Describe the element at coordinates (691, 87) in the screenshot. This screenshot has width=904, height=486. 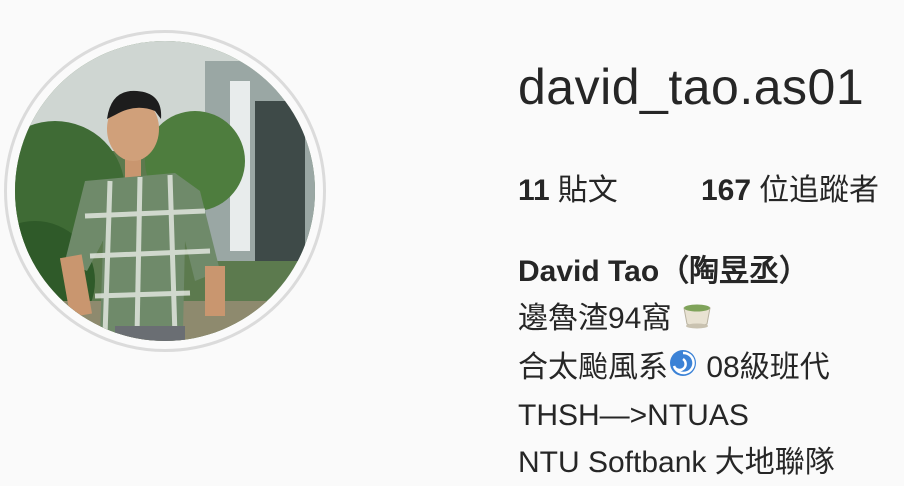
I see `username-heading: david_tao.as01` at that location.